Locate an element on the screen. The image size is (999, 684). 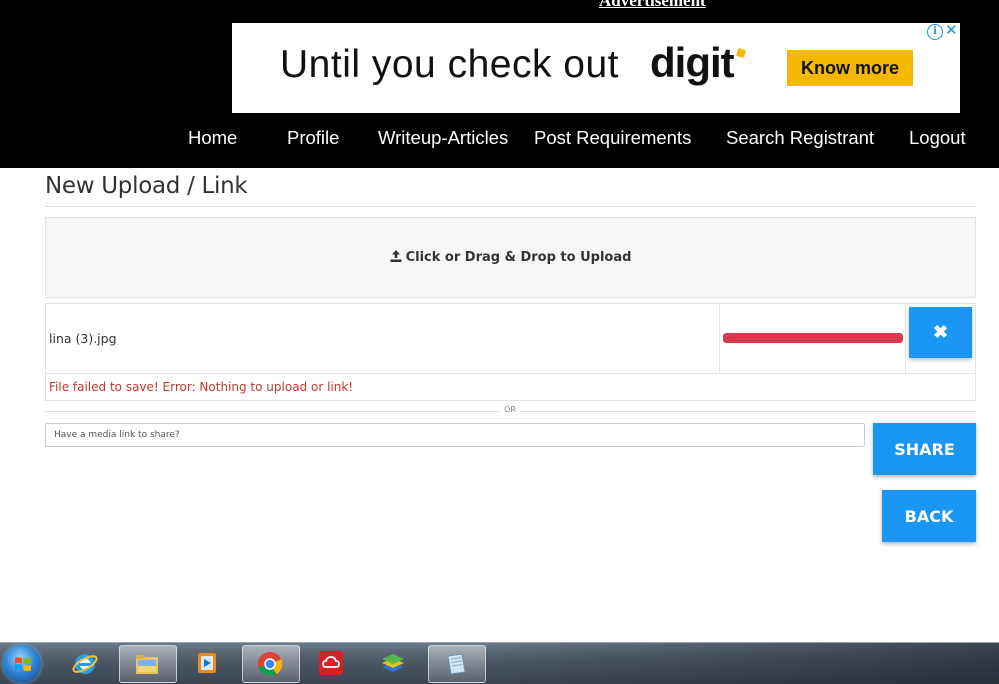
folder-glyph is located at coordinates (147, 664).